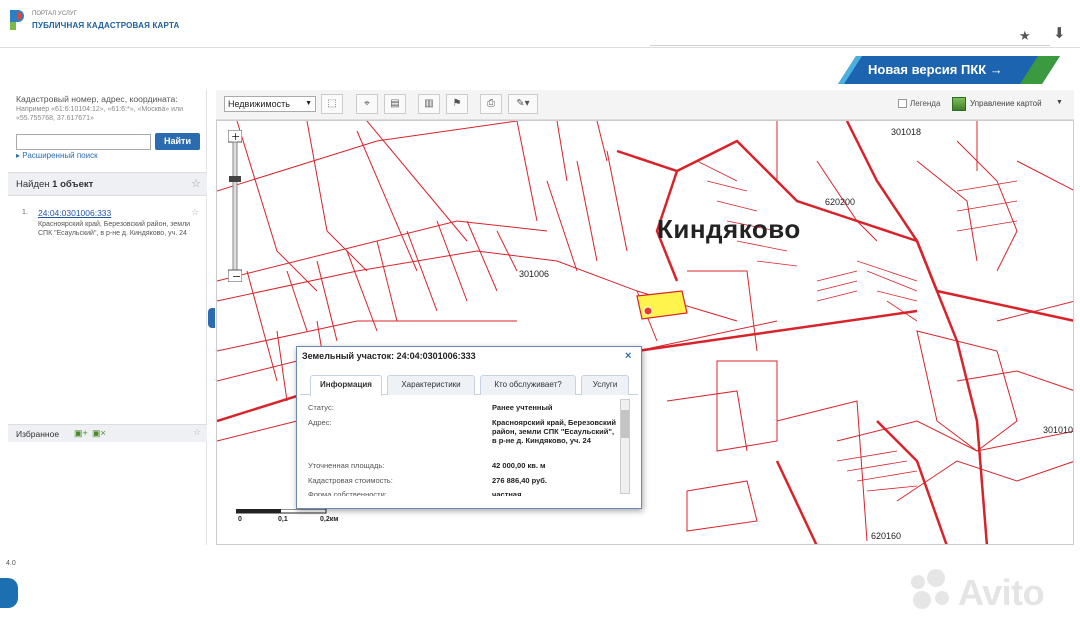  Describe the element at coordinates (17, 20) in the screenshot. I see `portal-logo-icon` at that location.